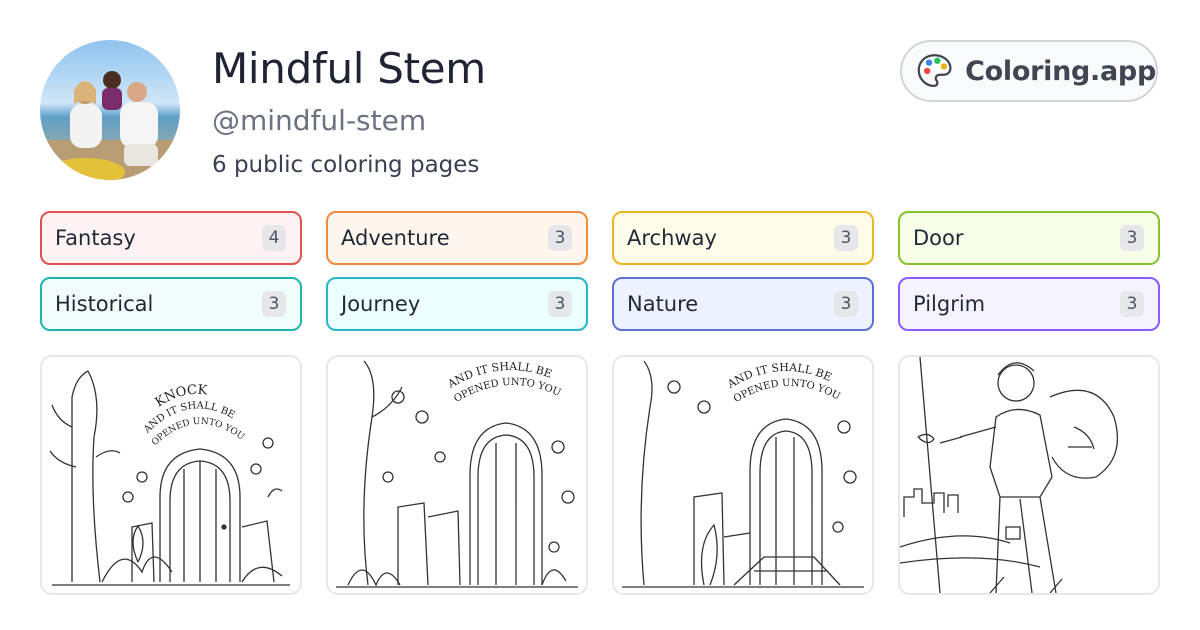  Describe the element at coordinates (938, 238) in the screenshot. I see `tag-label: Door` at that location.